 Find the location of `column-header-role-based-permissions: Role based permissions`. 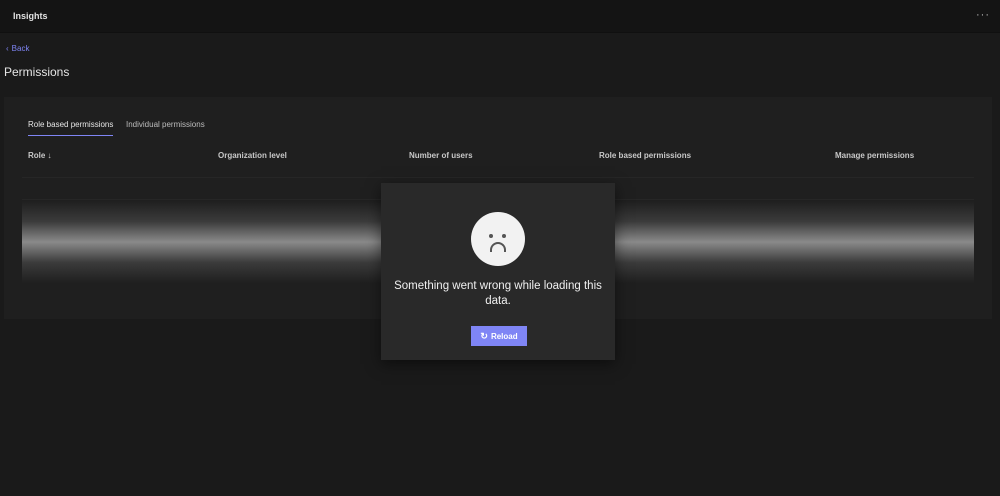

column-header-role-based-permissions: Role based permissions is located at coordinates (645, 155).